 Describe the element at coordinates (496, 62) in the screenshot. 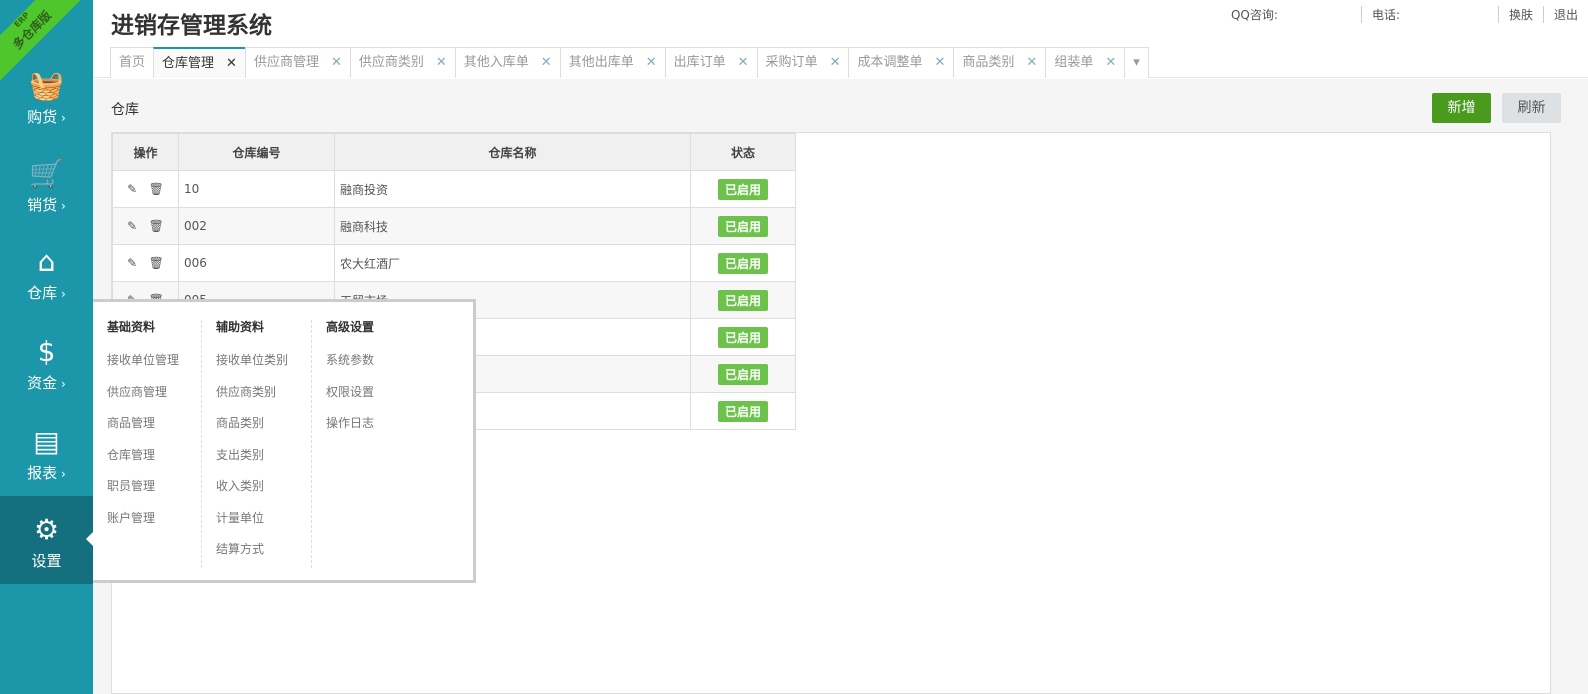

I see `tab-label: 其他入库单` at that location.